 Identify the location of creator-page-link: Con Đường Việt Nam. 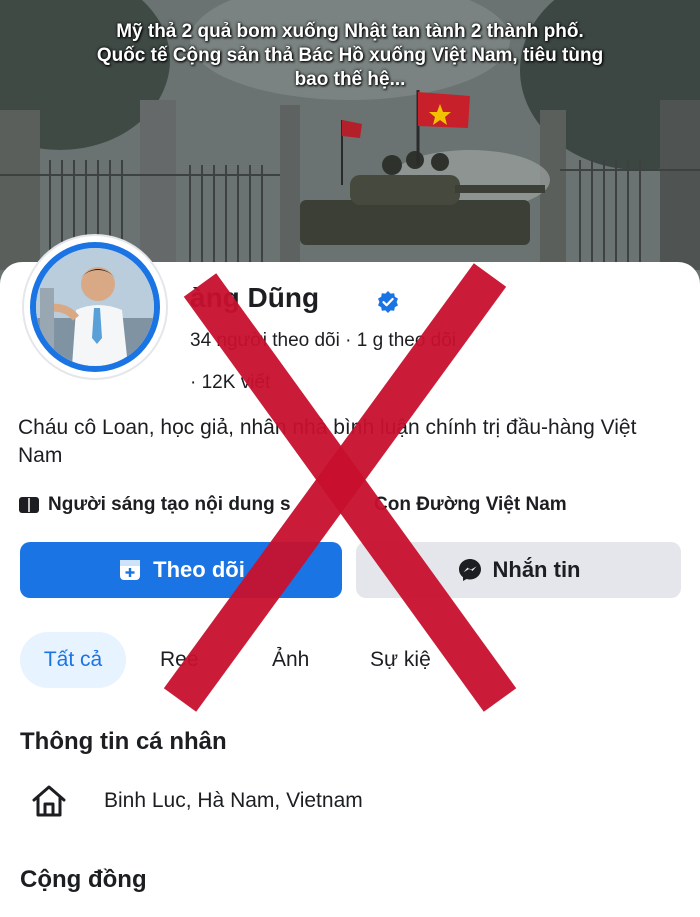
(470, 505).